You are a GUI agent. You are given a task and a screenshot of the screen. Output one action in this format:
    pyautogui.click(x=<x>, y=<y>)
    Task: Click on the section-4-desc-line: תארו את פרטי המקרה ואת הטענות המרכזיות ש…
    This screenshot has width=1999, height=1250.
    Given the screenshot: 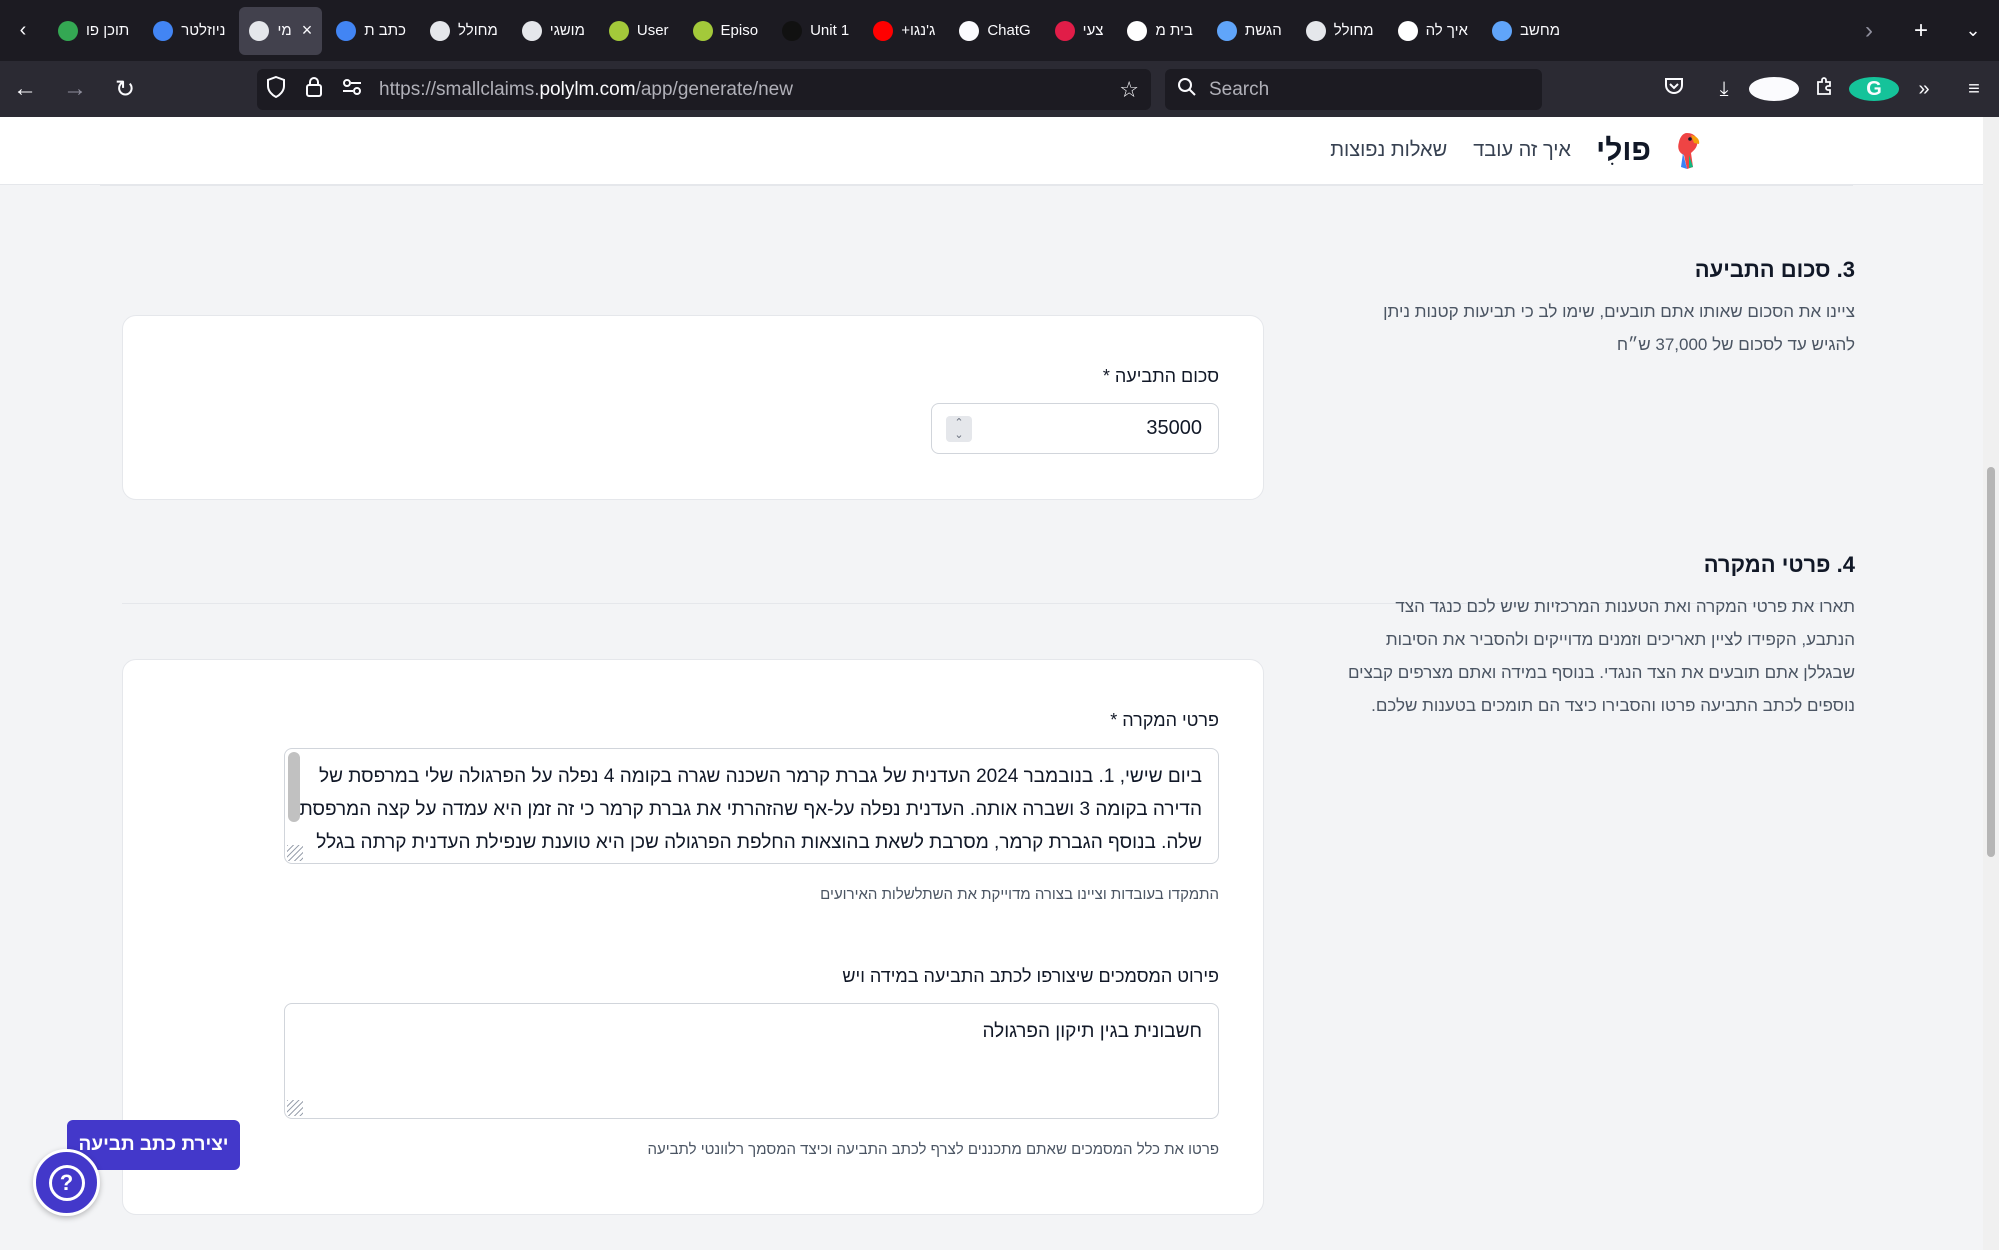 What is the action you would take?
    pyautogui.click(x=1625, y=606)
    